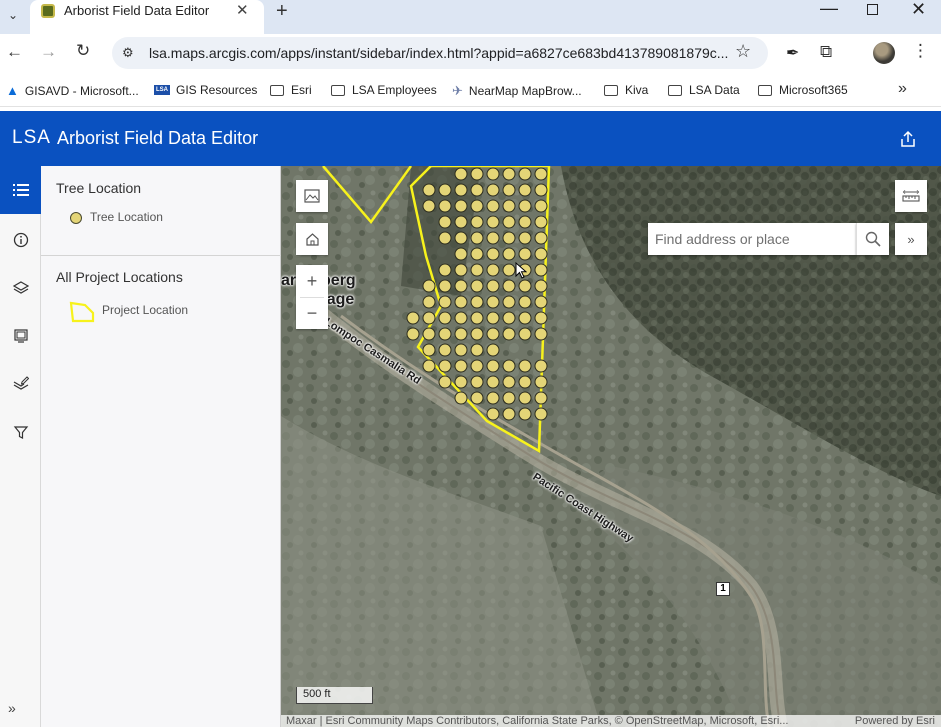 The height and width of the screenshot is (727, 941). What do you see at coordinates (312, 281) in the screenshot?
I see `zoom-in-button: +` at bounding box center [312, 281].